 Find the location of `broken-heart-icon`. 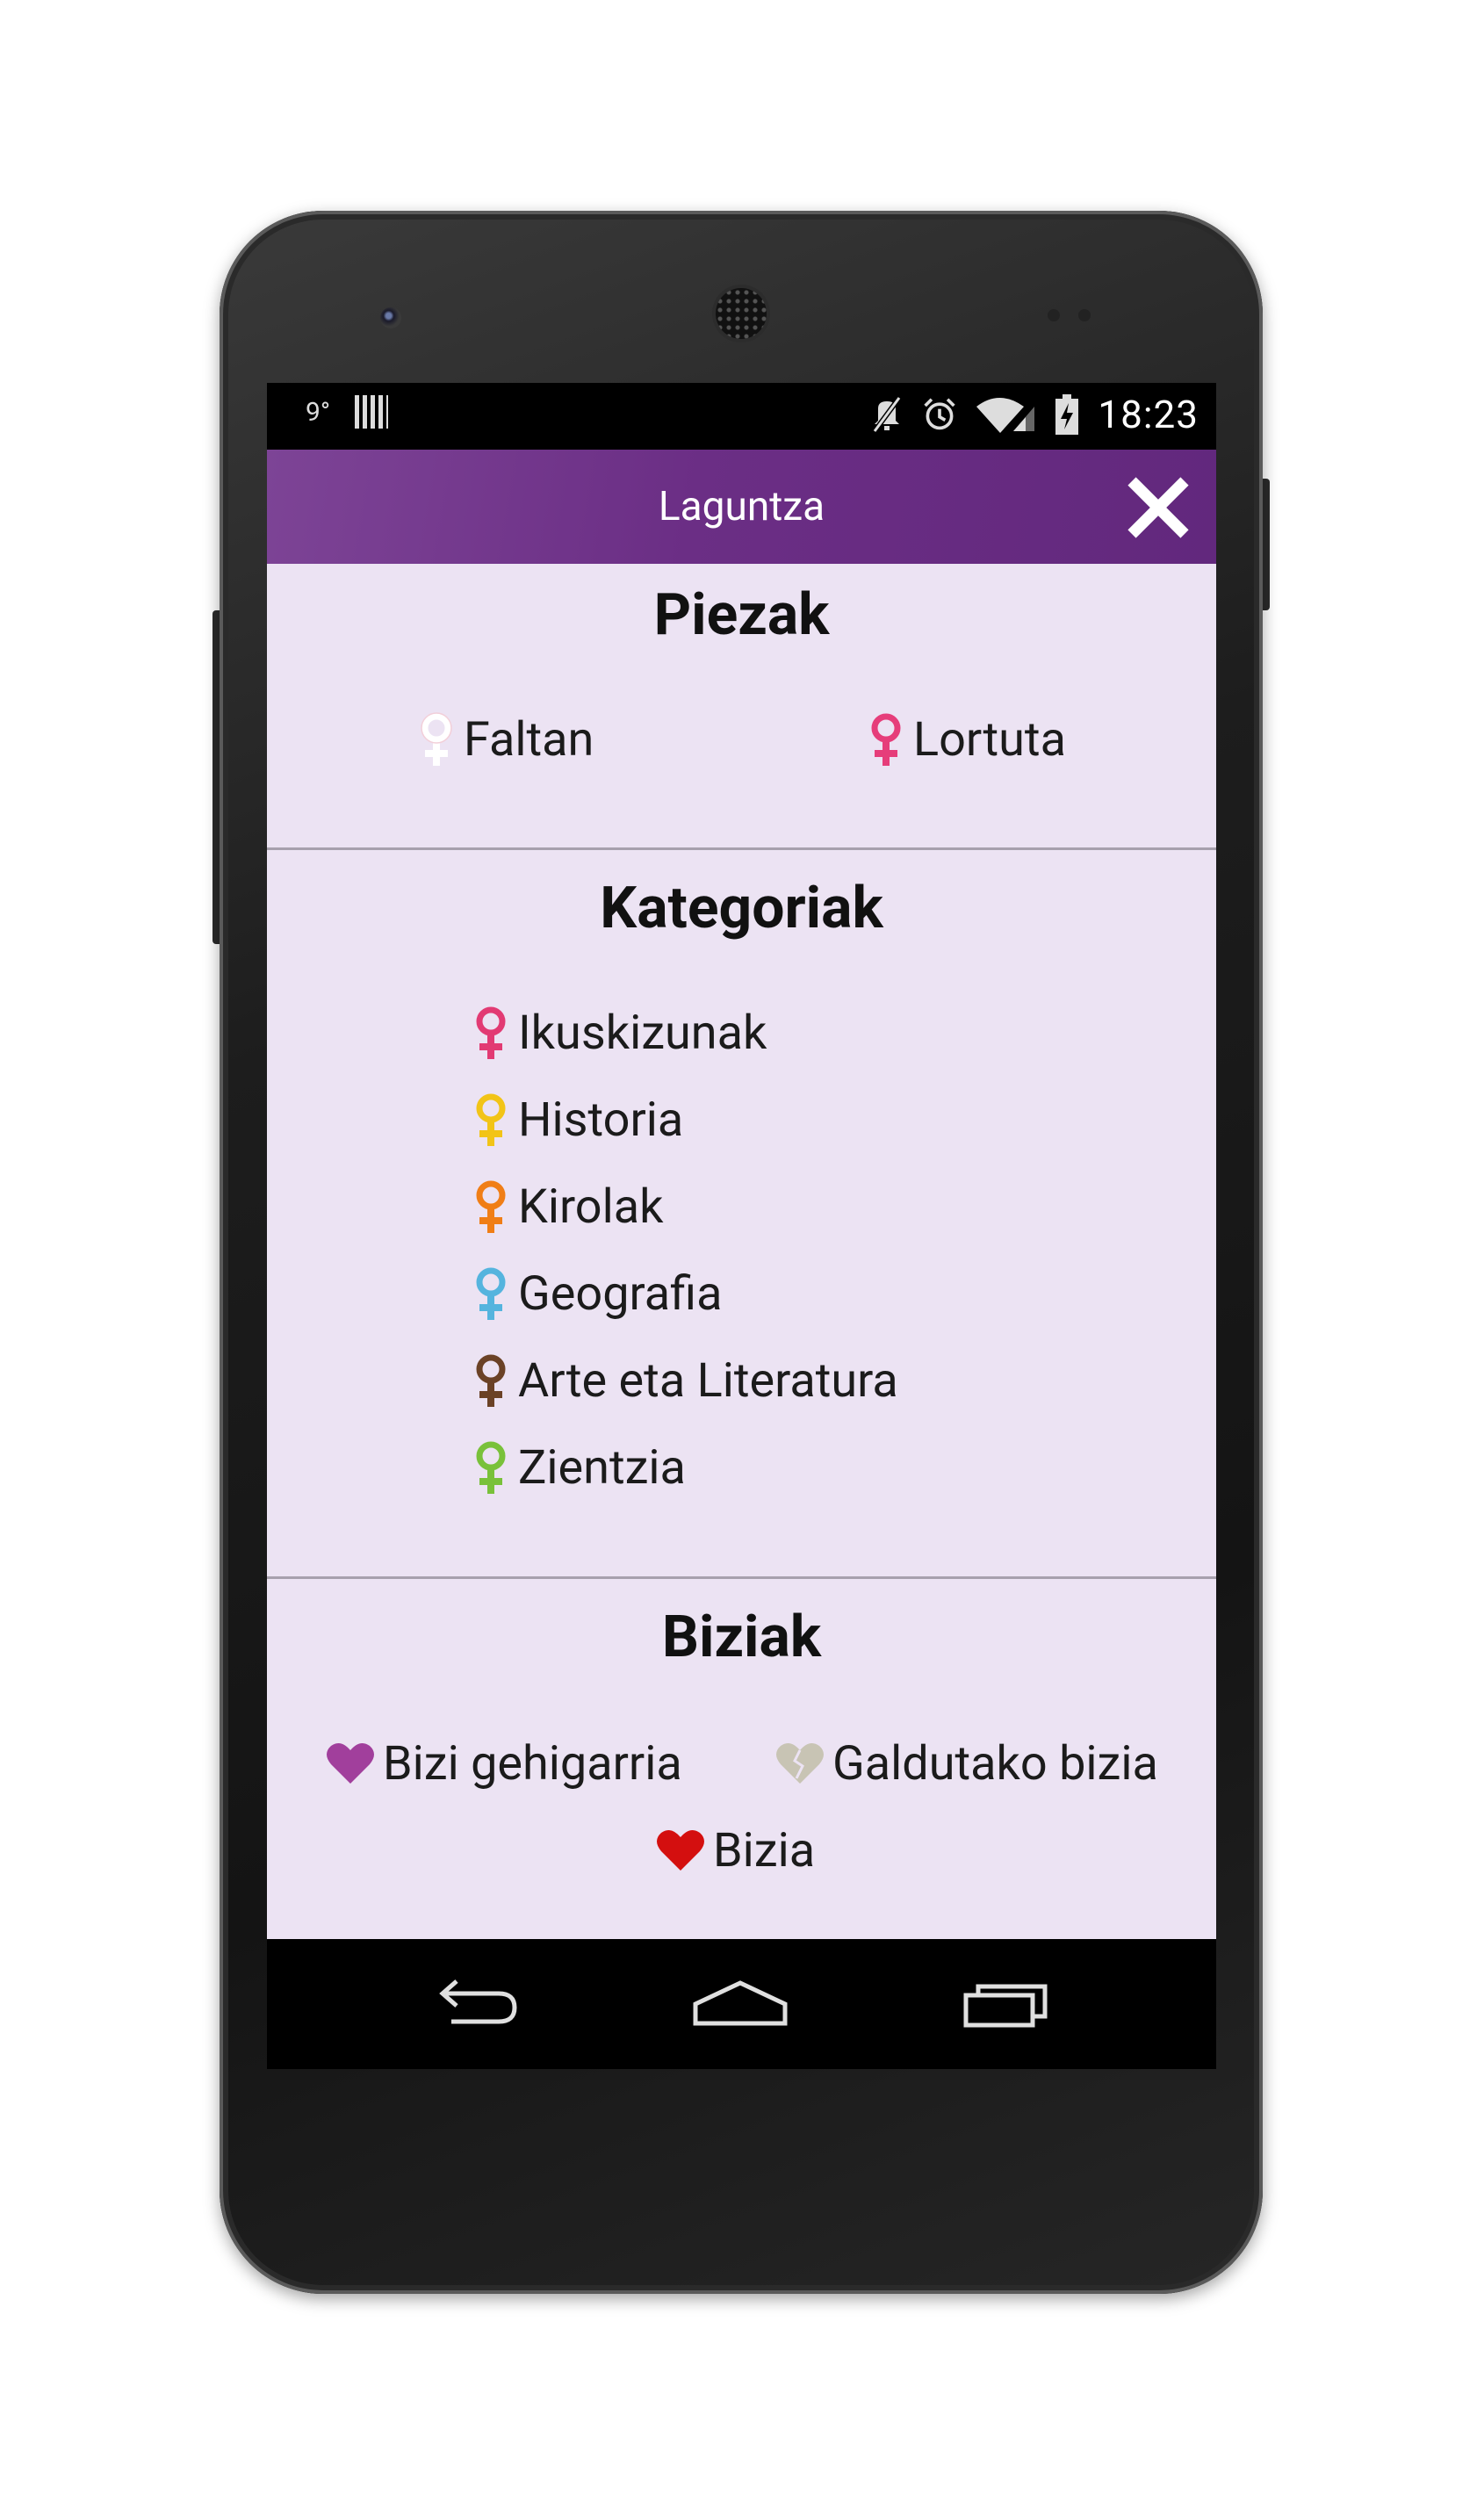

broken-heart-icon is located at coordinates (799, 1763).